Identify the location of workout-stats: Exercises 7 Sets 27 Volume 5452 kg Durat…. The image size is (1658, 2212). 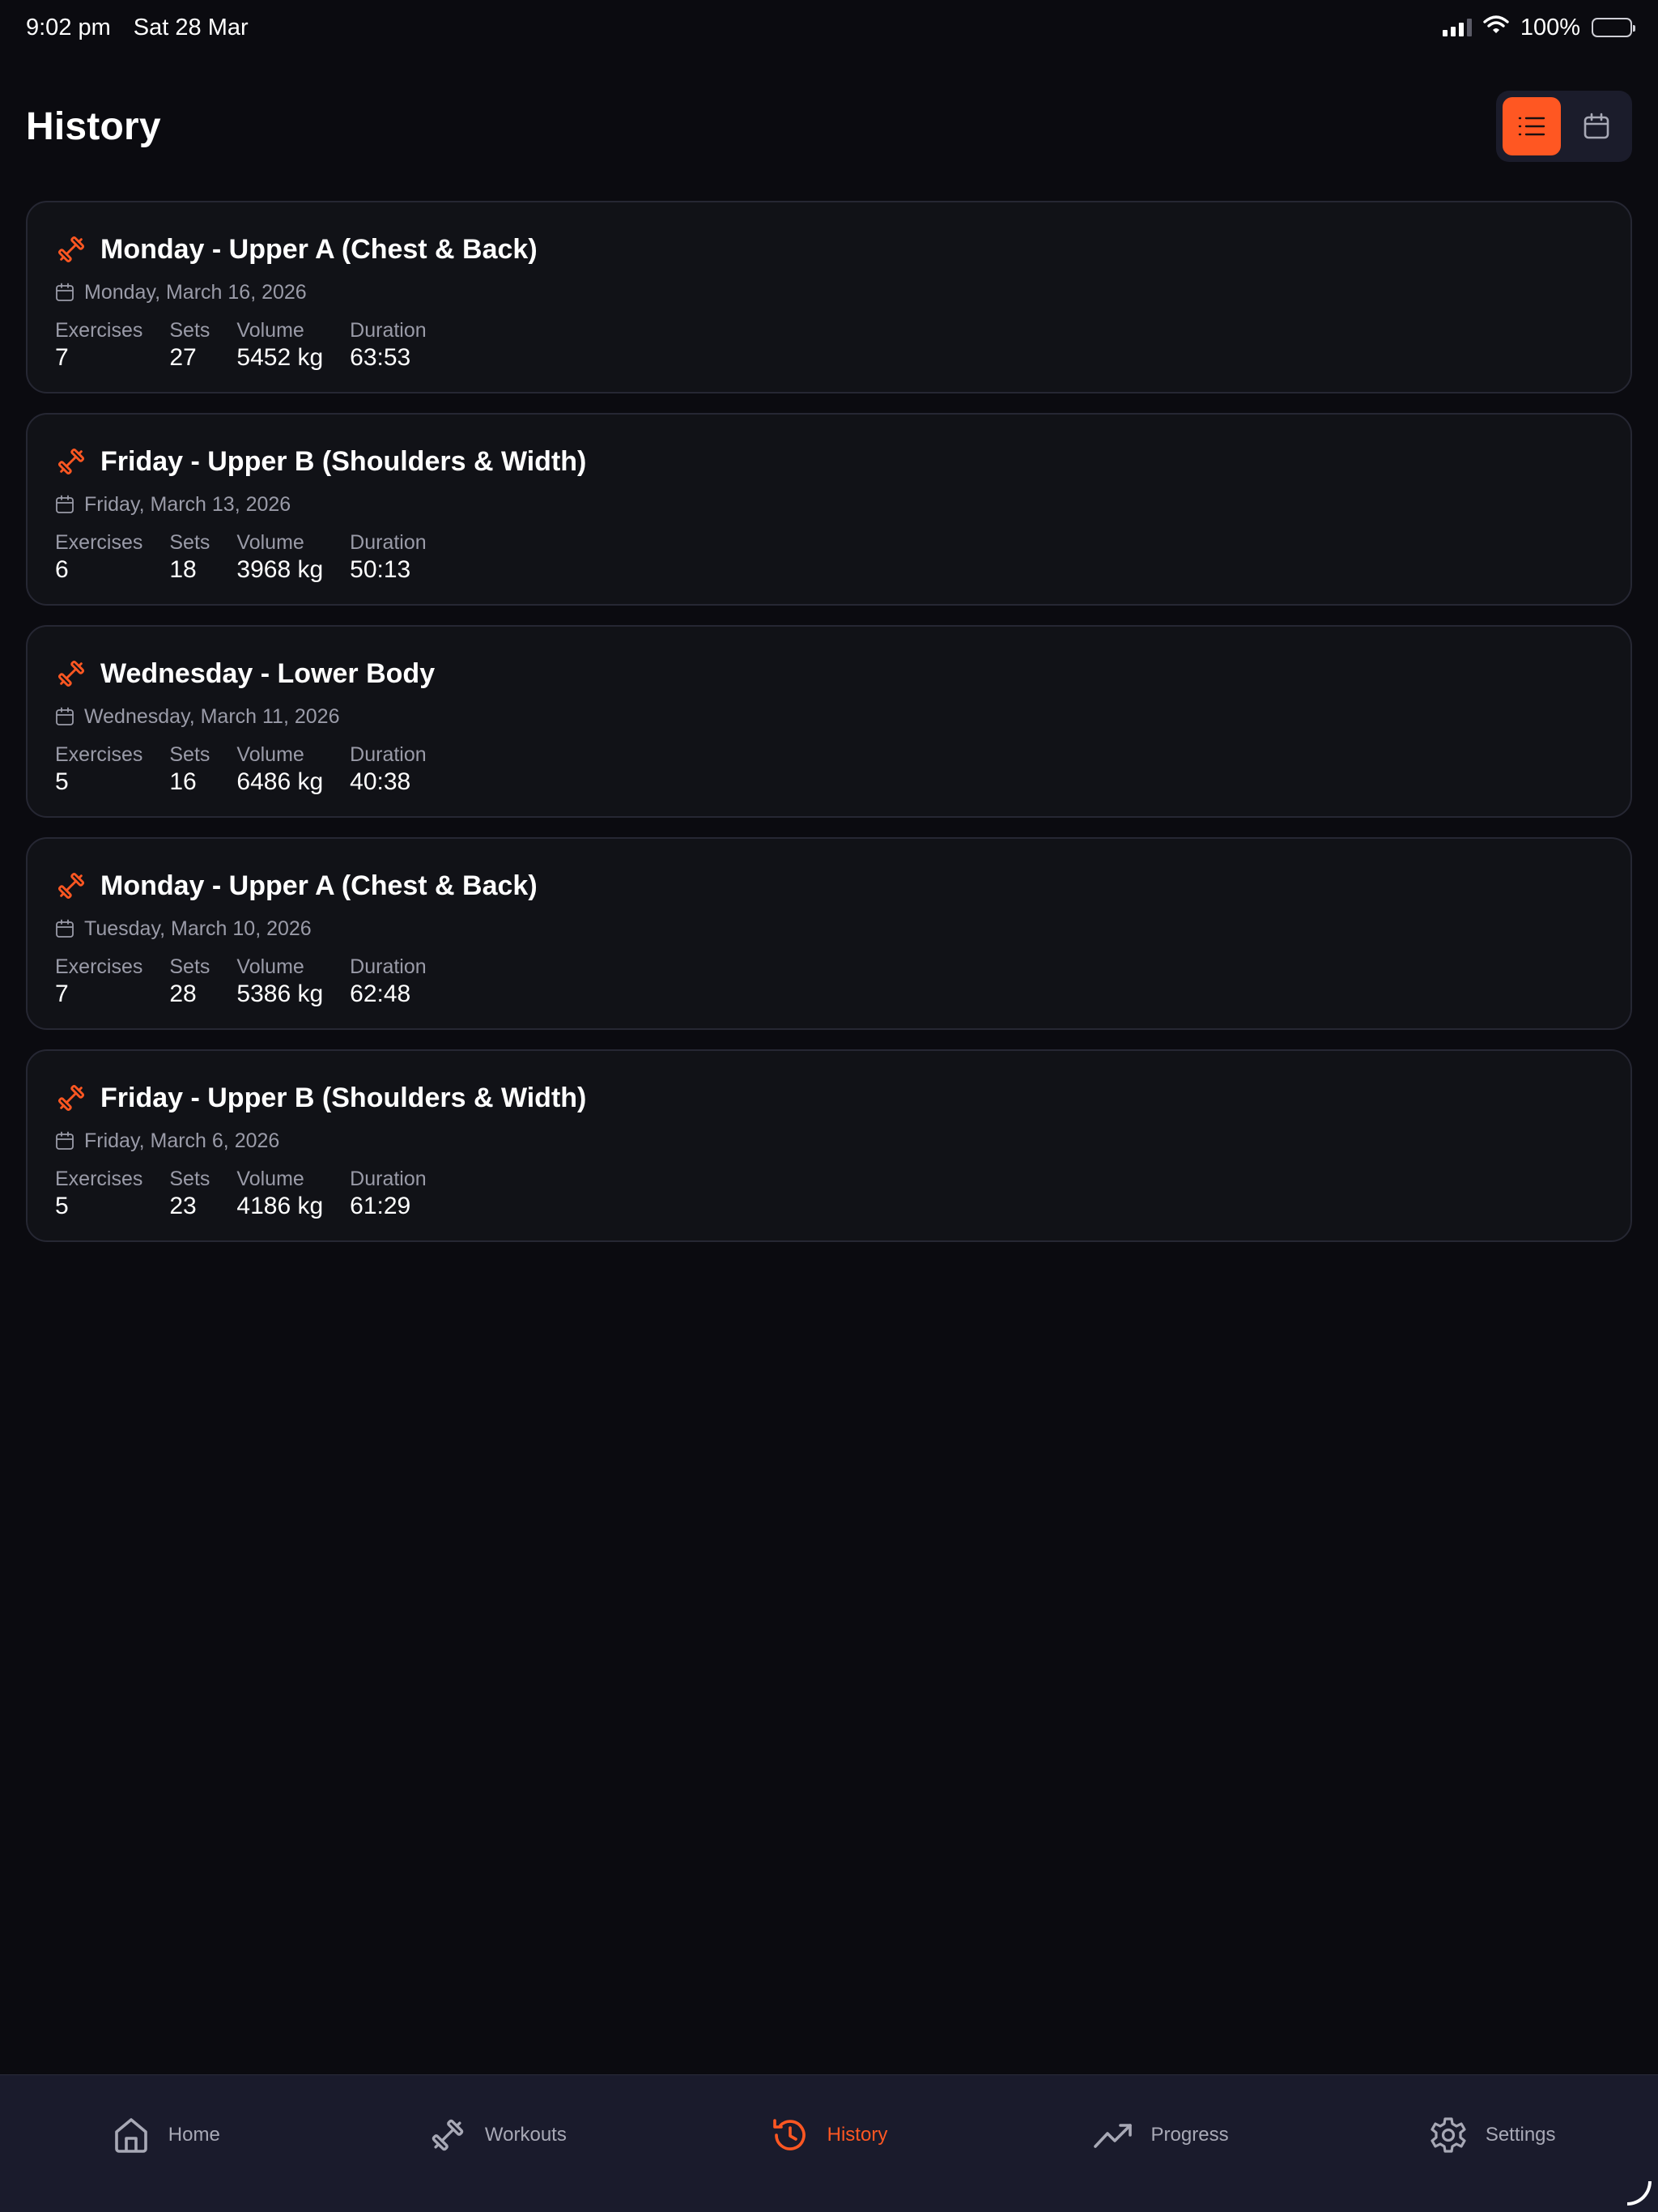
(829, 345).